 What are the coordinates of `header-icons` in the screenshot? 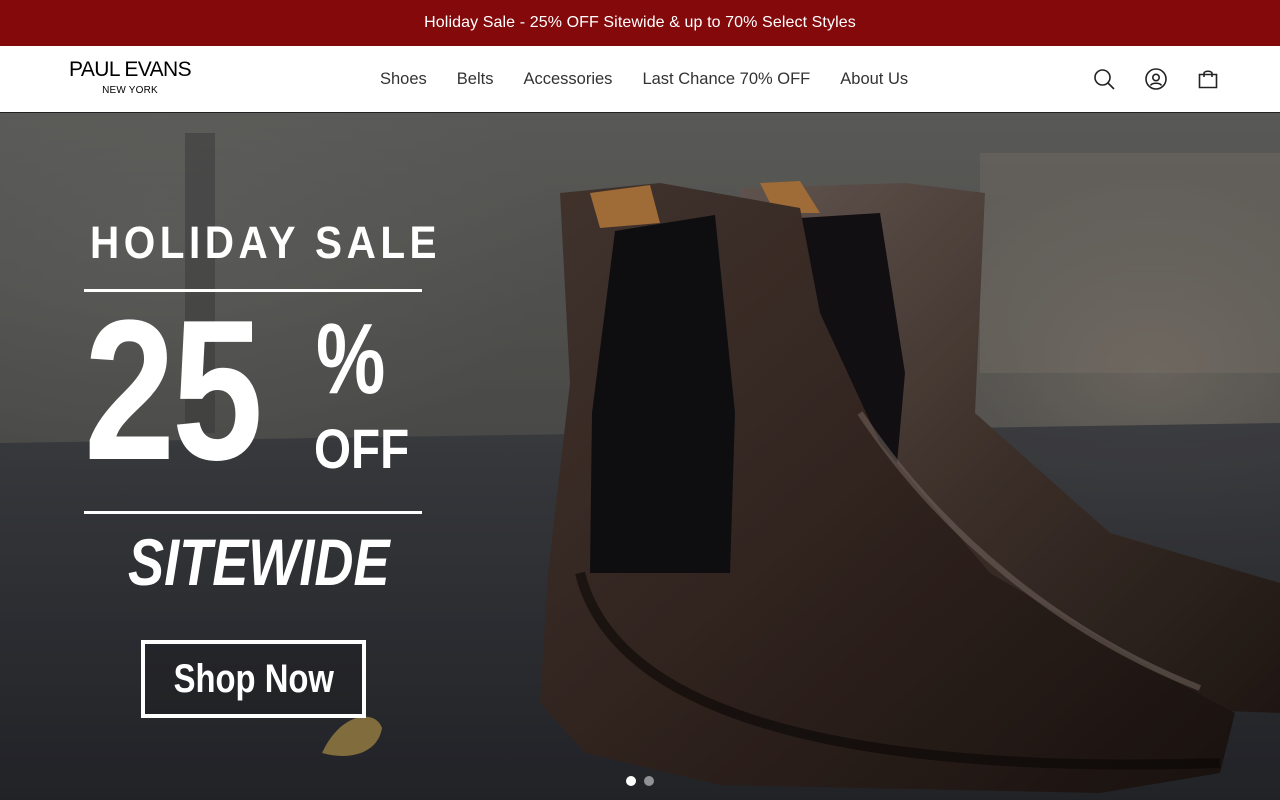 It's located at (1144, 79).